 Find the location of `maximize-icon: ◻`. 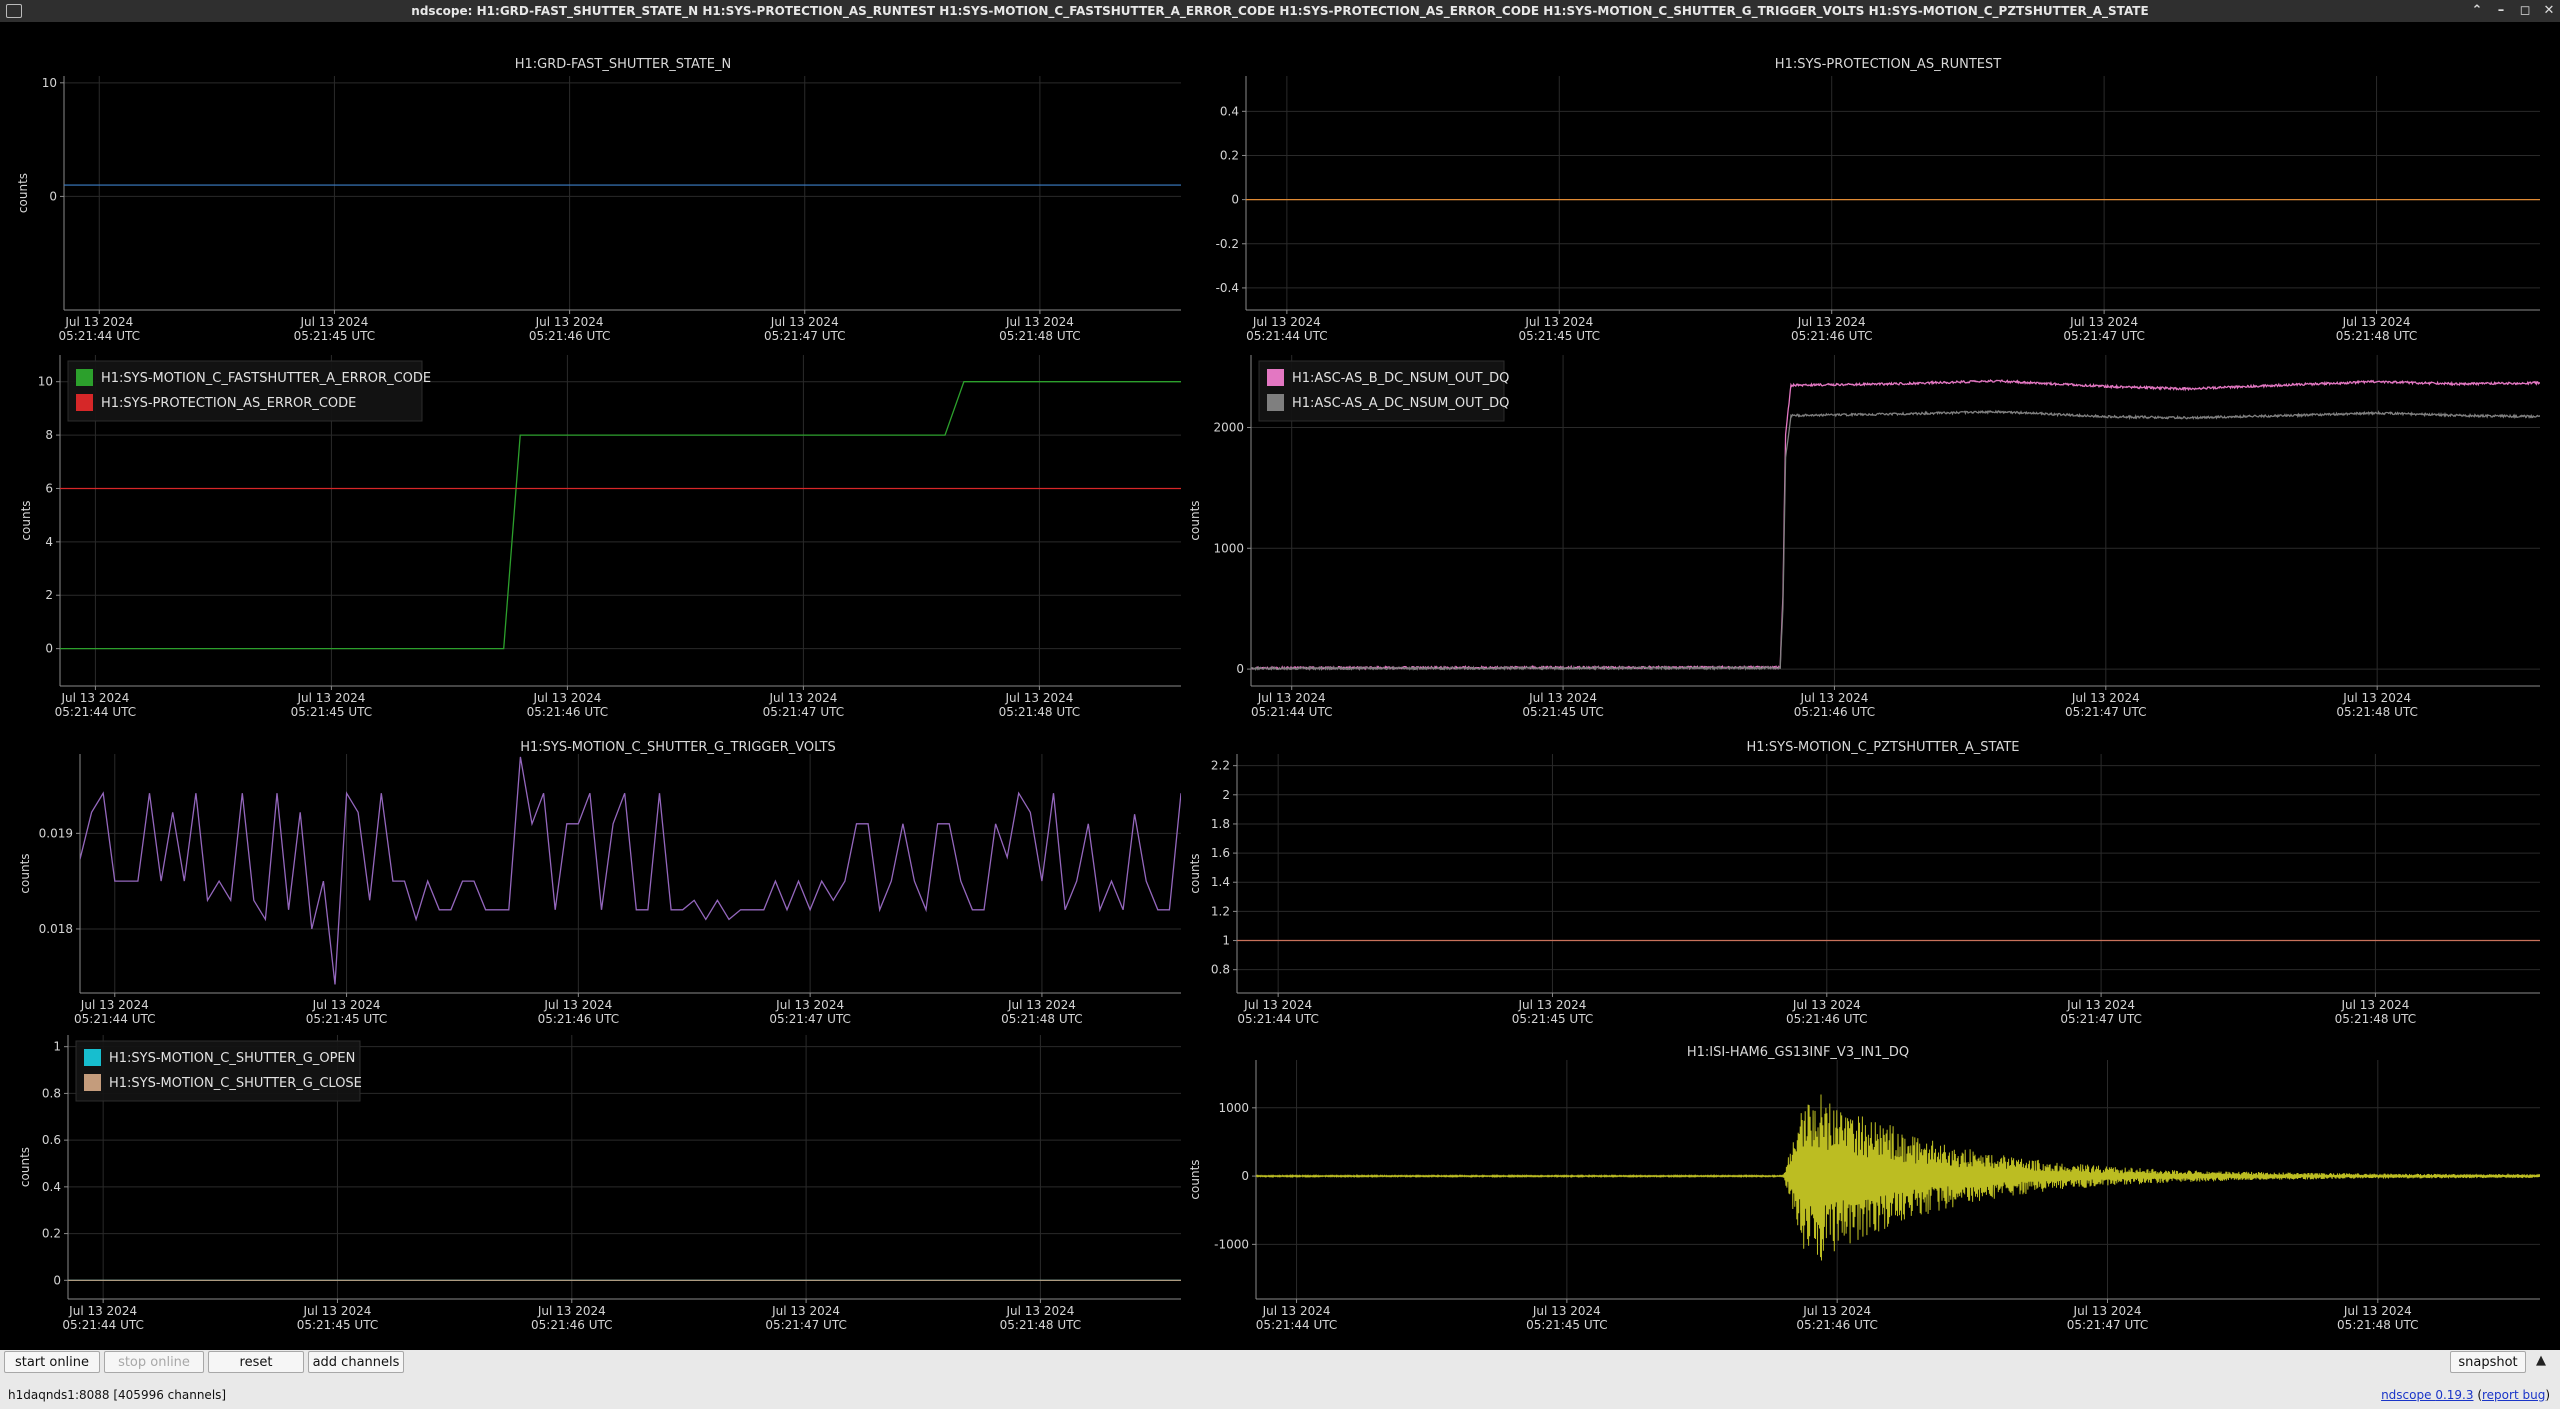

maximize-icon: ◻ is located at coordinates (2525, 11).